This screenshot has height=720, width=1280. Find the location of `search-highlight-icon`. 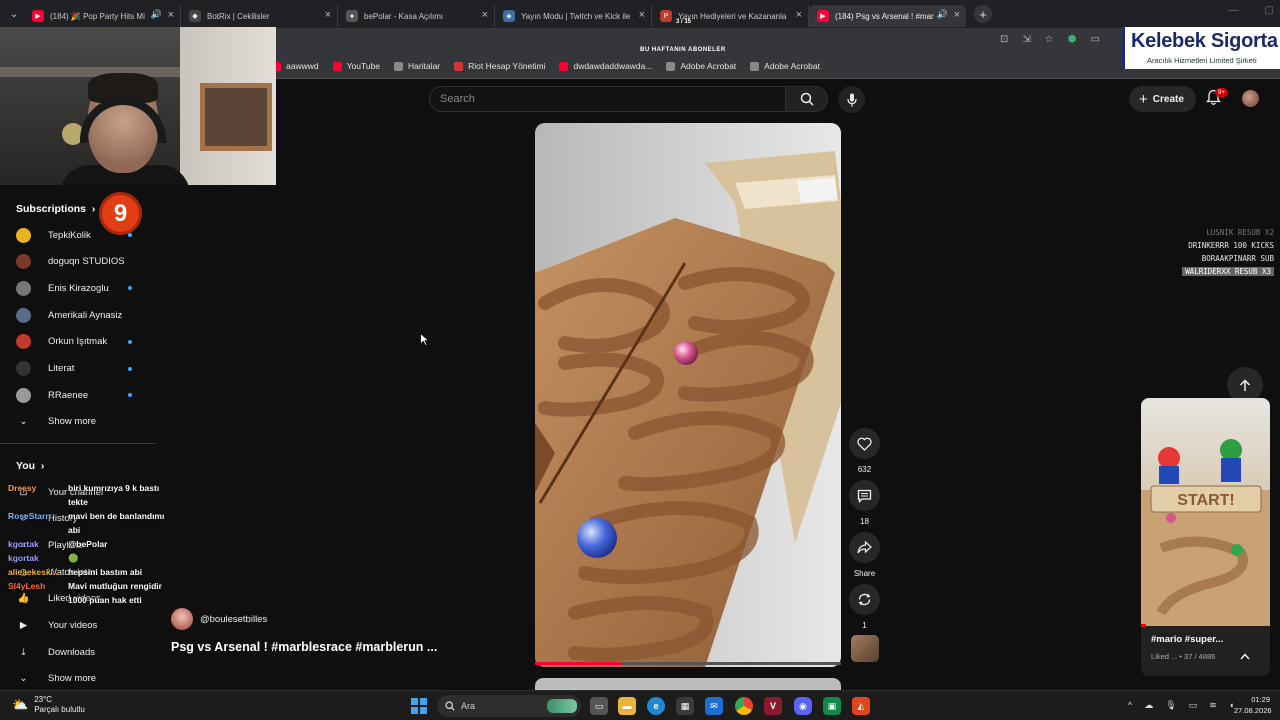

search-highlight-icon is located at coordinates (562, 706).